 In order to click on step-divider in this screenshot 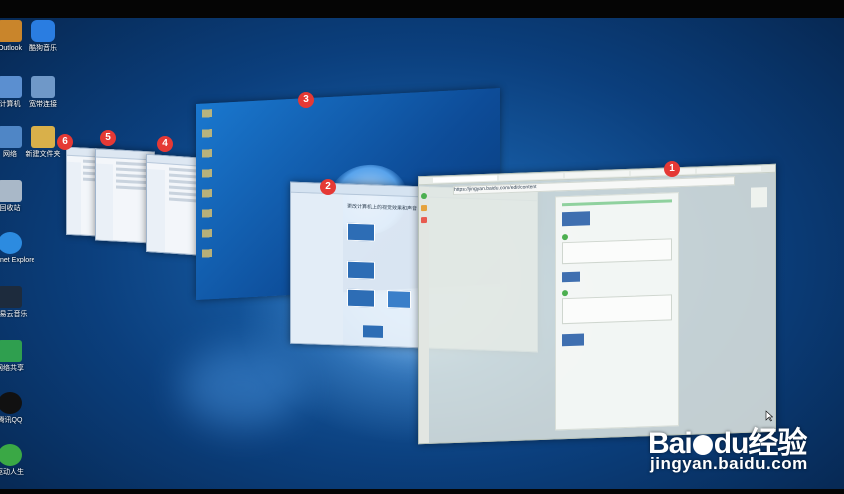, I will do `click(617, 203)`.